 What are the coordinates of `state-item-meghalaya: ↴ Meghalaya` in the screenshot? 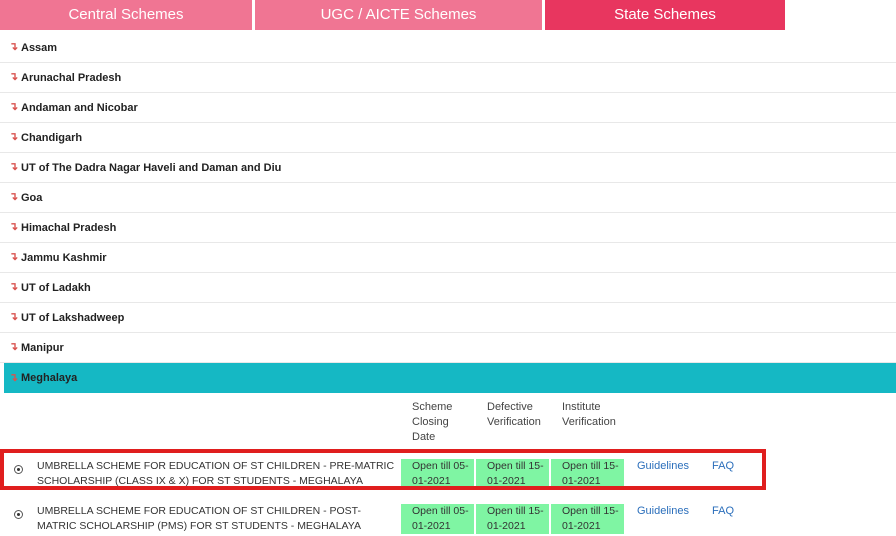 It's located at (450, 378).